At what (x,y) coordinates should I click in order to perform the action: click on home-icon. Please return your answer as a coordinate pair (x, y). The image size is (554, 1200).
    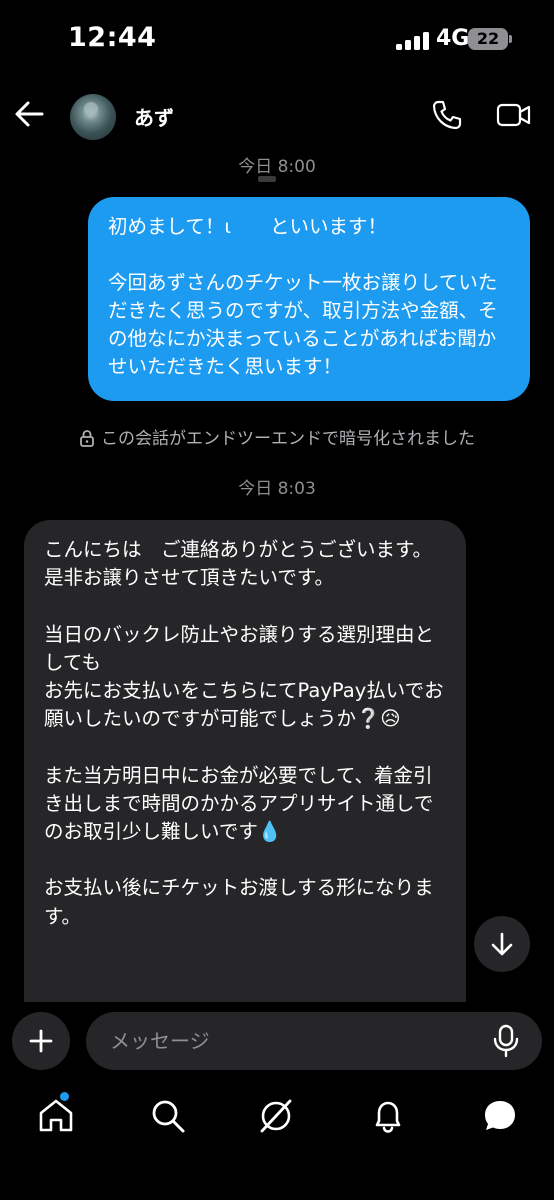
    Looking at the image, I should click on (56, 1116).